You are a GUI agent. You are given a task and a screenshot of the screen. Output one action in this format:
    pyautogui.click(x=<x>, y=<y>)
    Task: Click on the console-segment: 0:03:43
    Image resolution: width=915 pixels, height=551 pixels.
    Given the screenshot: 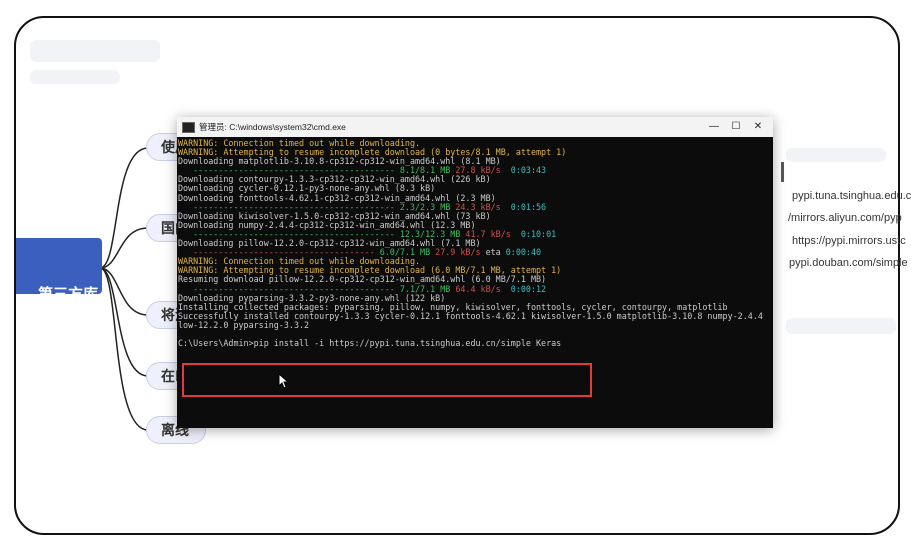 What is the action you would take?
    pyautogui.click(x=526, y=170)
    